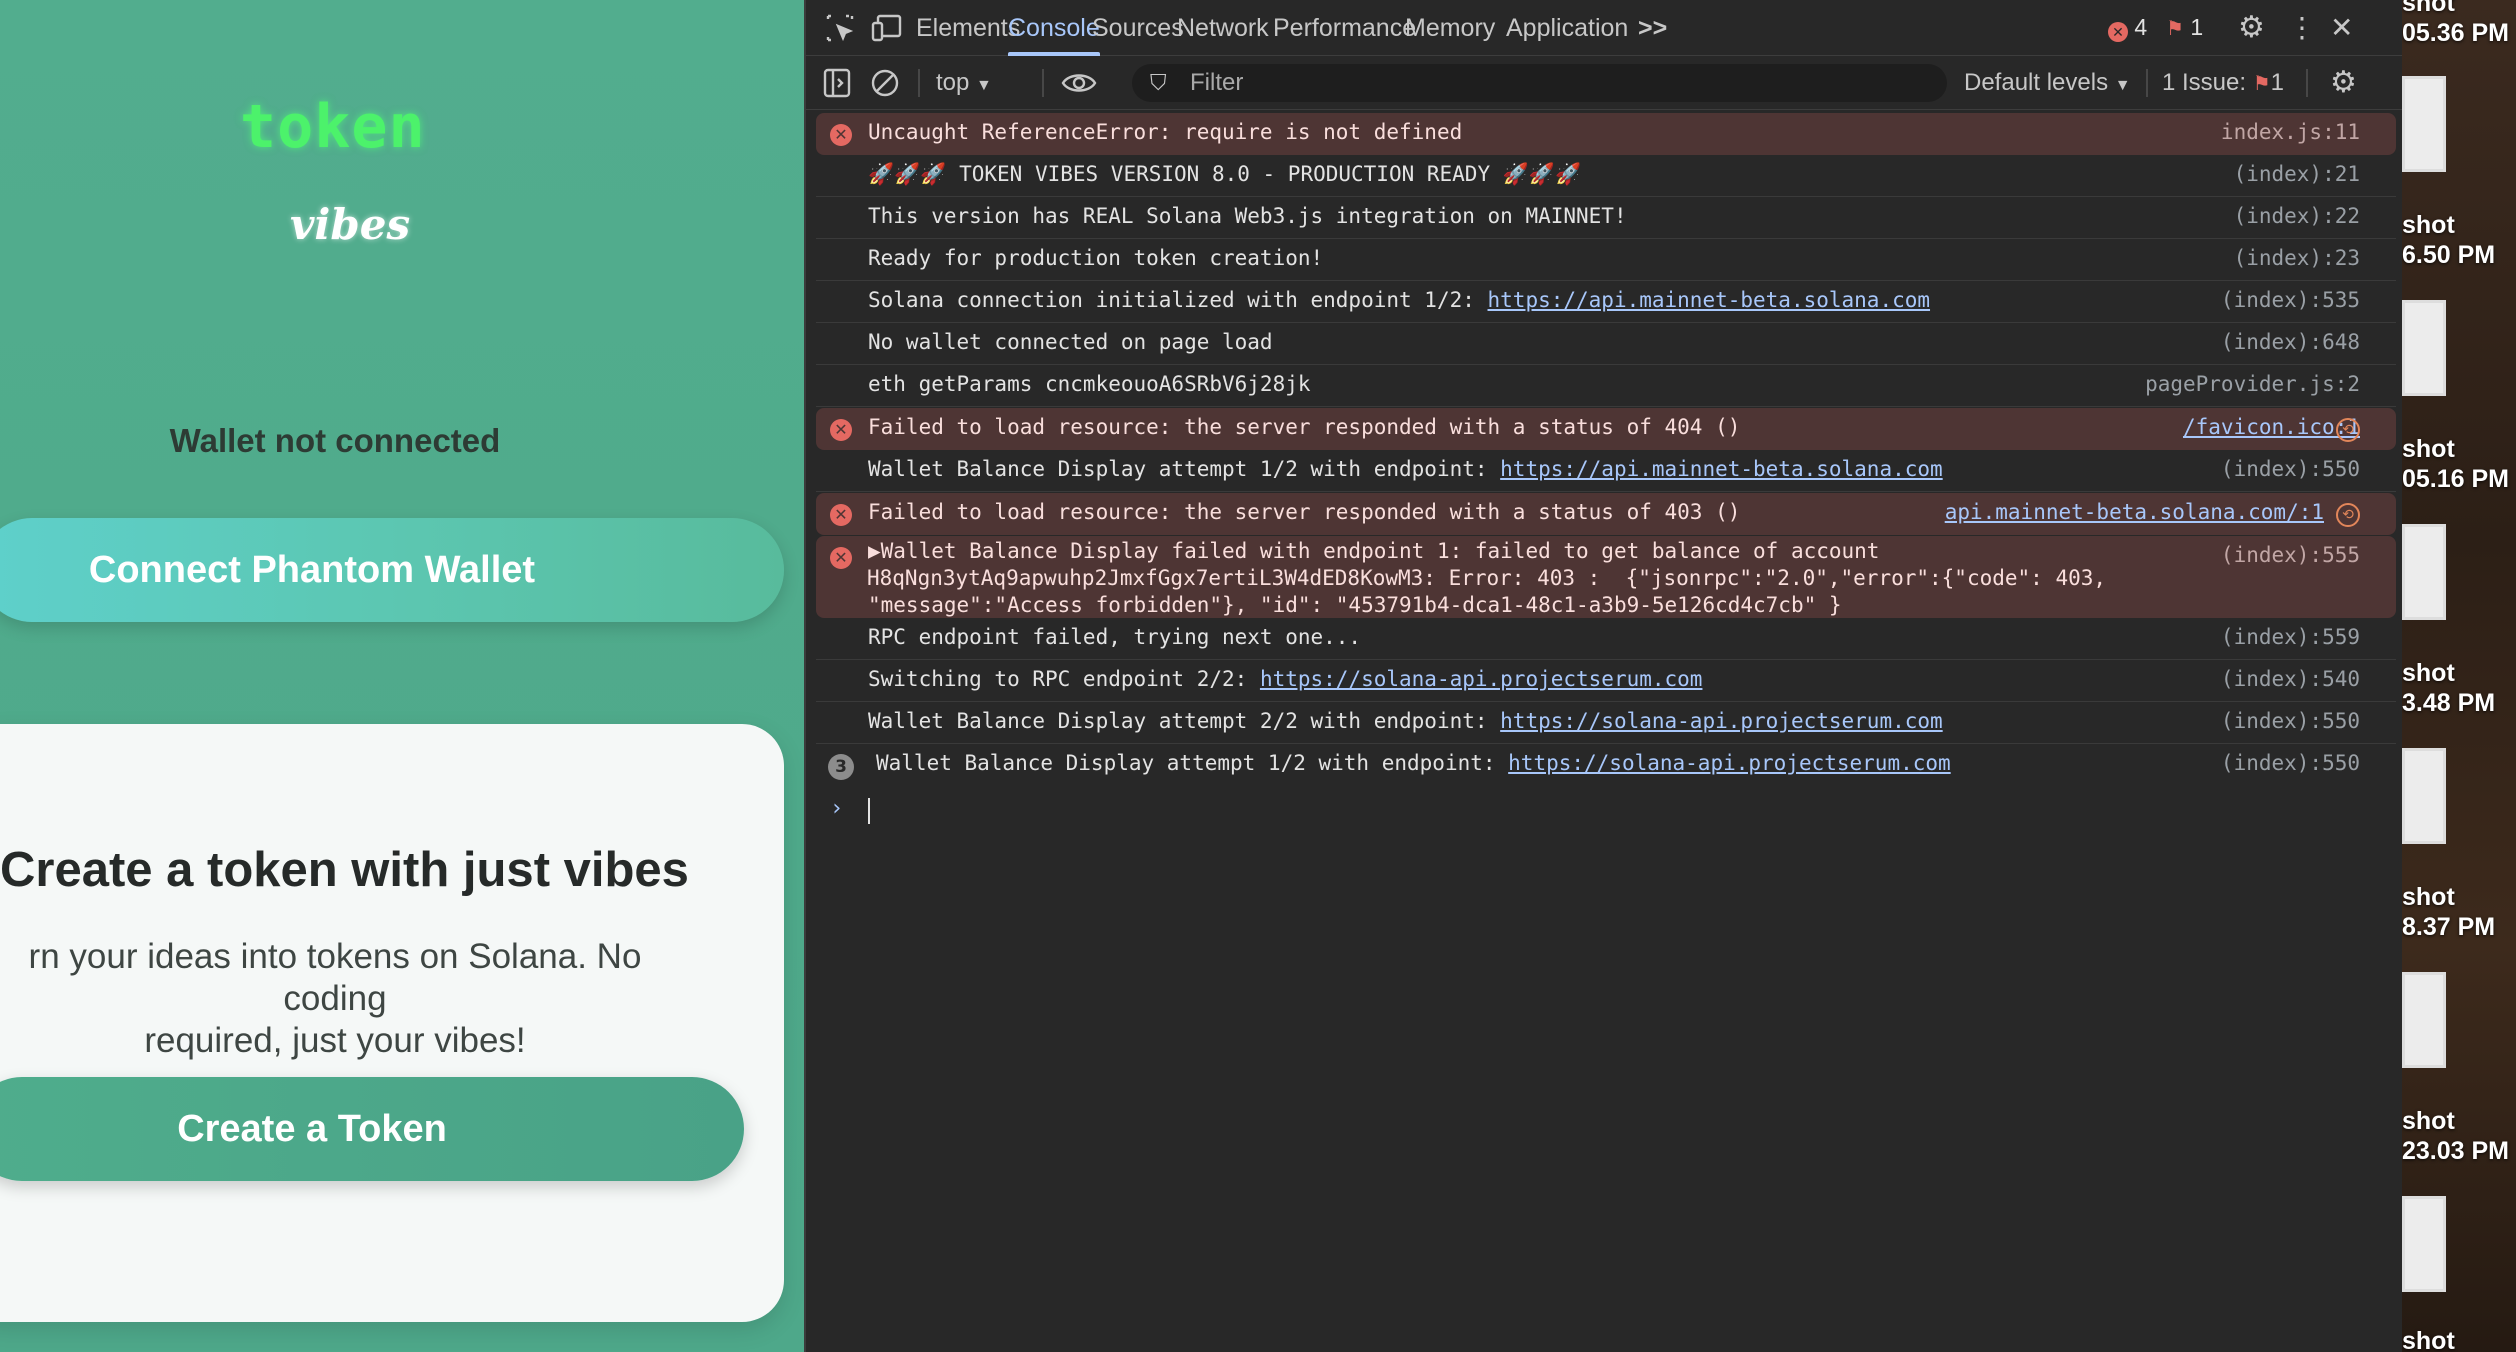  I want to click on error-count-badge: ✕ 4, so click(2127, 28).